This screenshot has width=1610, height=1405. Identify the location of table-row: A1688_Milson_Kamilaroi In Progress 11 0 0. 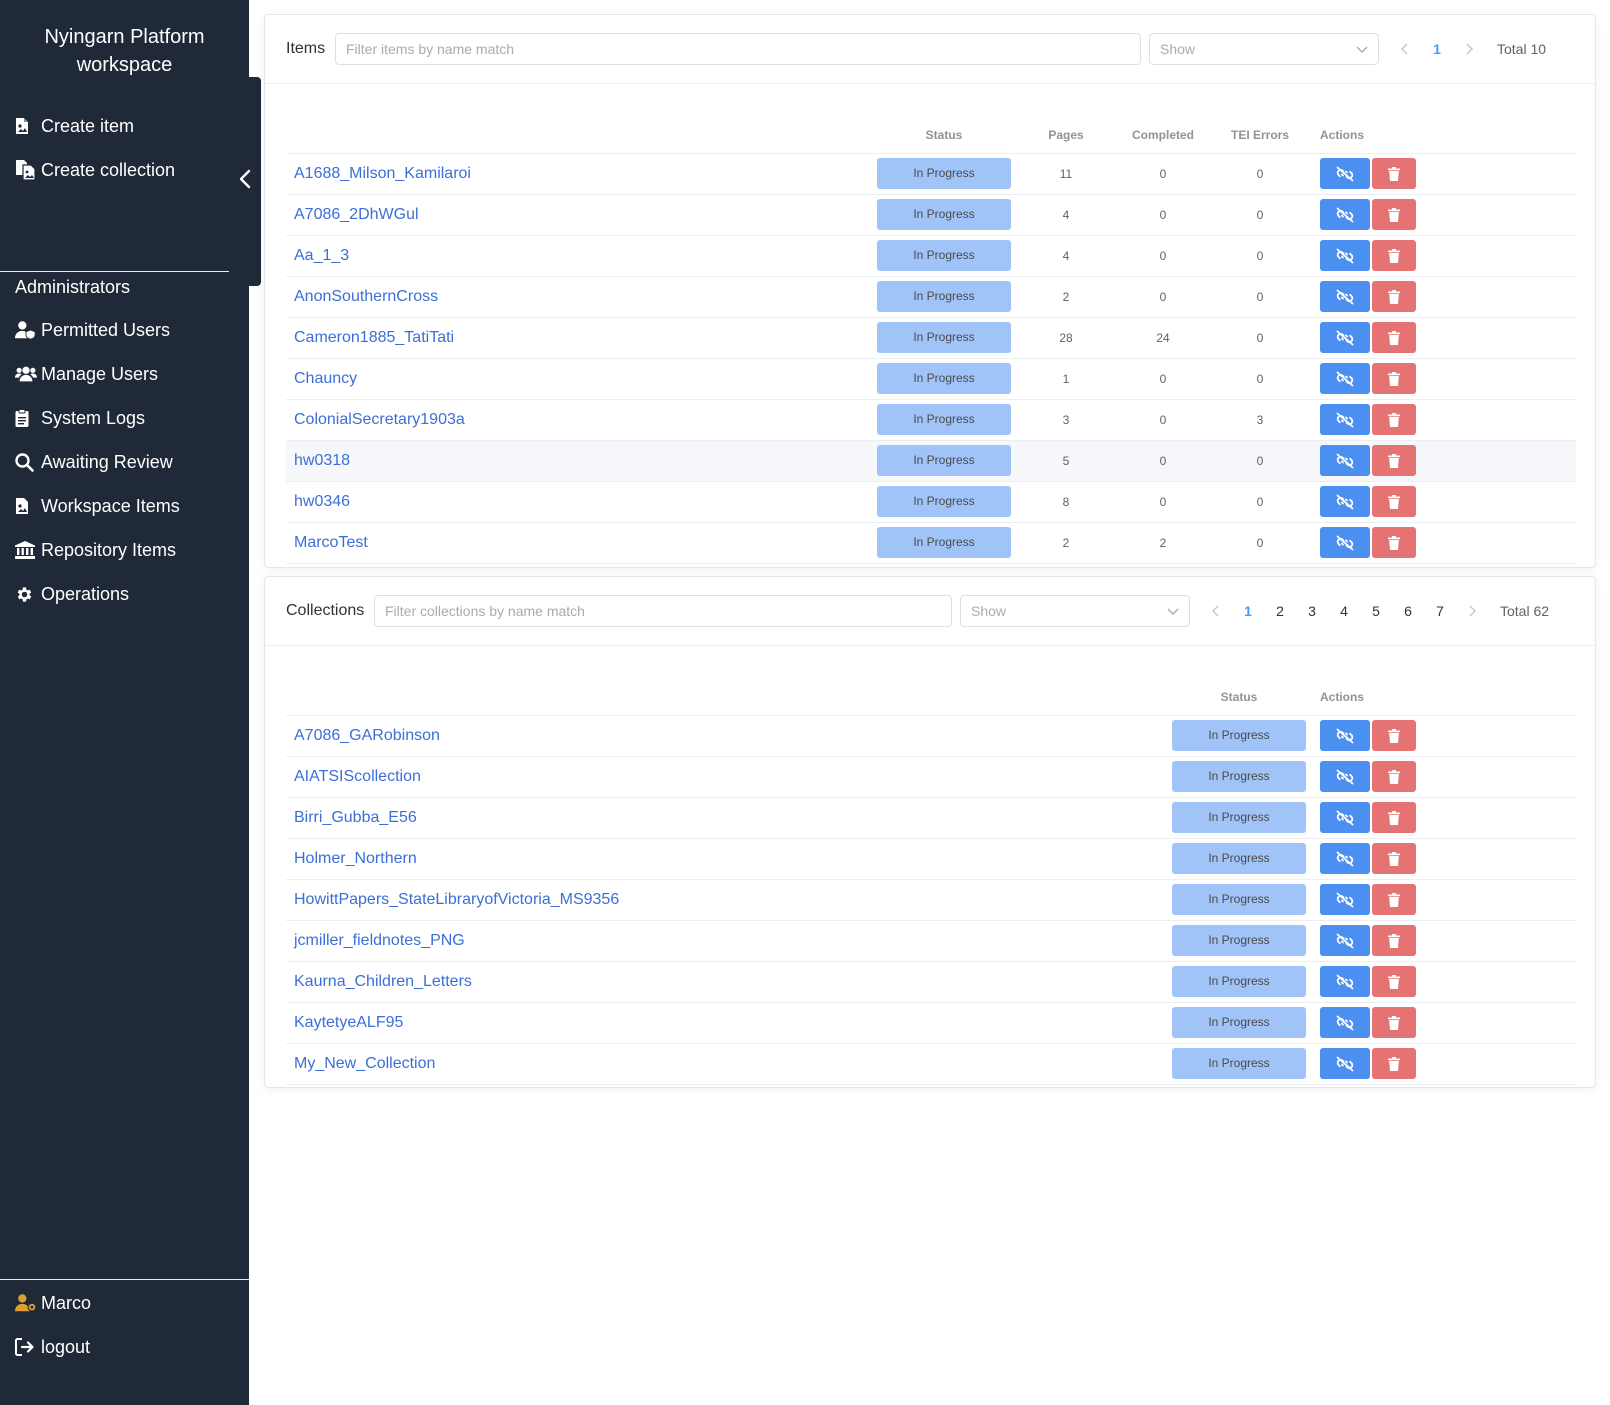
(931, 174).